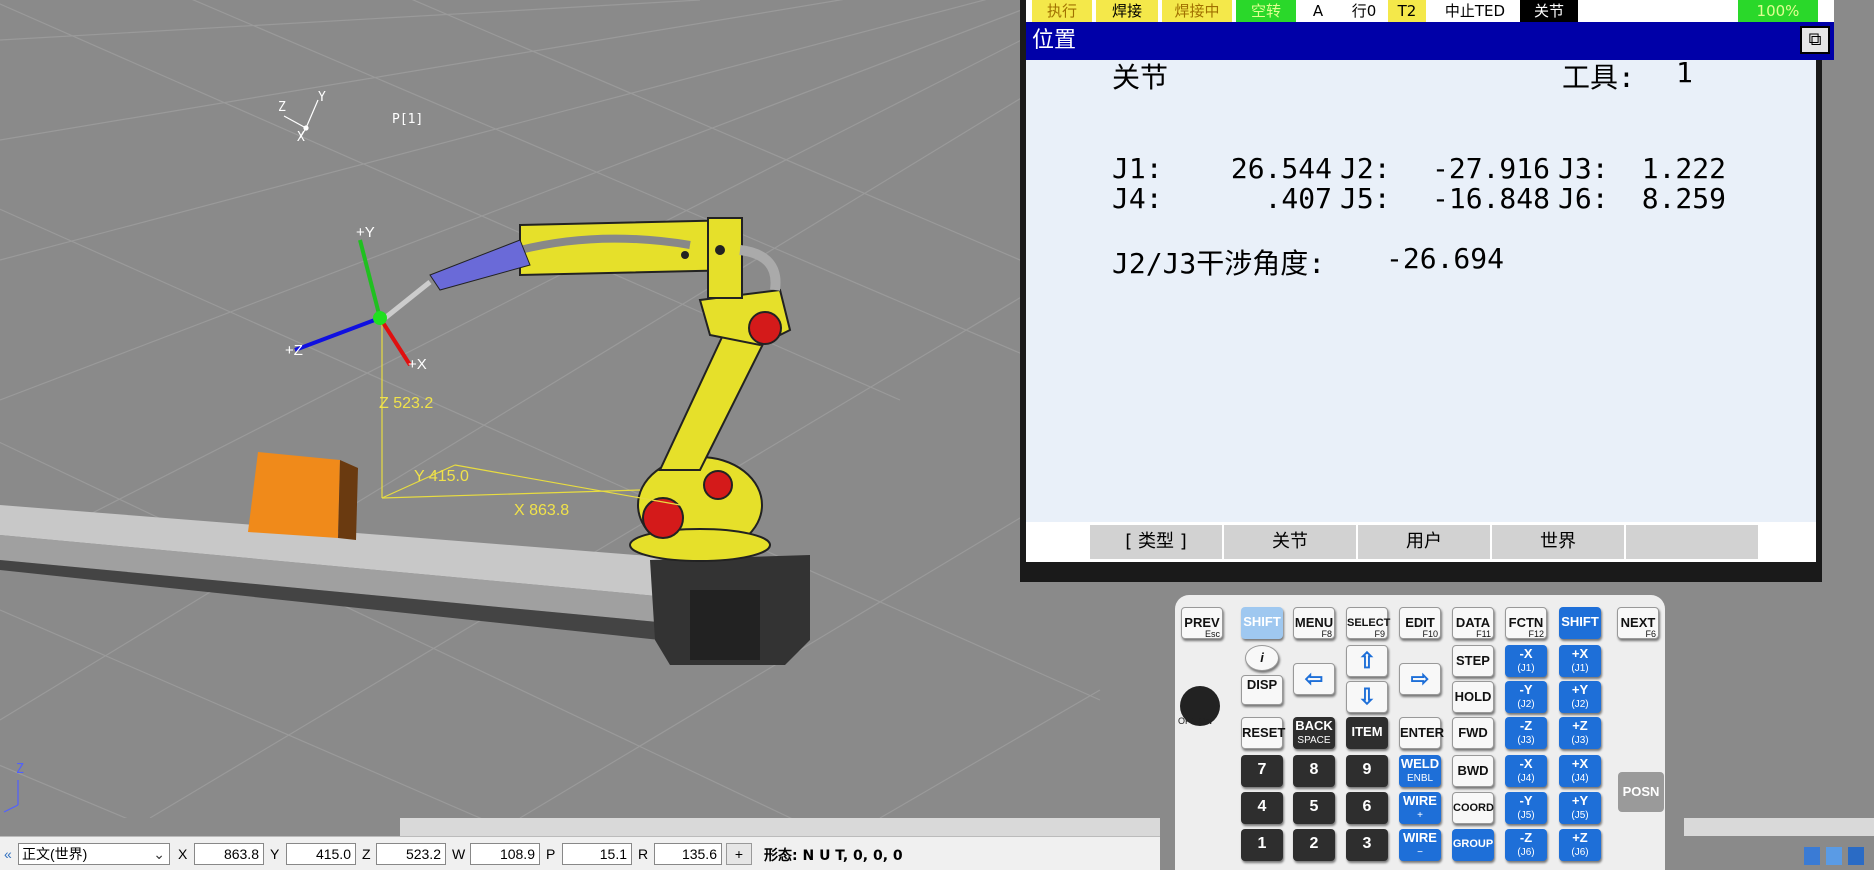  What do you see at coordinates (833, 856) in the screenshot?
I see `configuration-text: 形态: N U T, 0, 0, 0` at bounding box center [833, 856].